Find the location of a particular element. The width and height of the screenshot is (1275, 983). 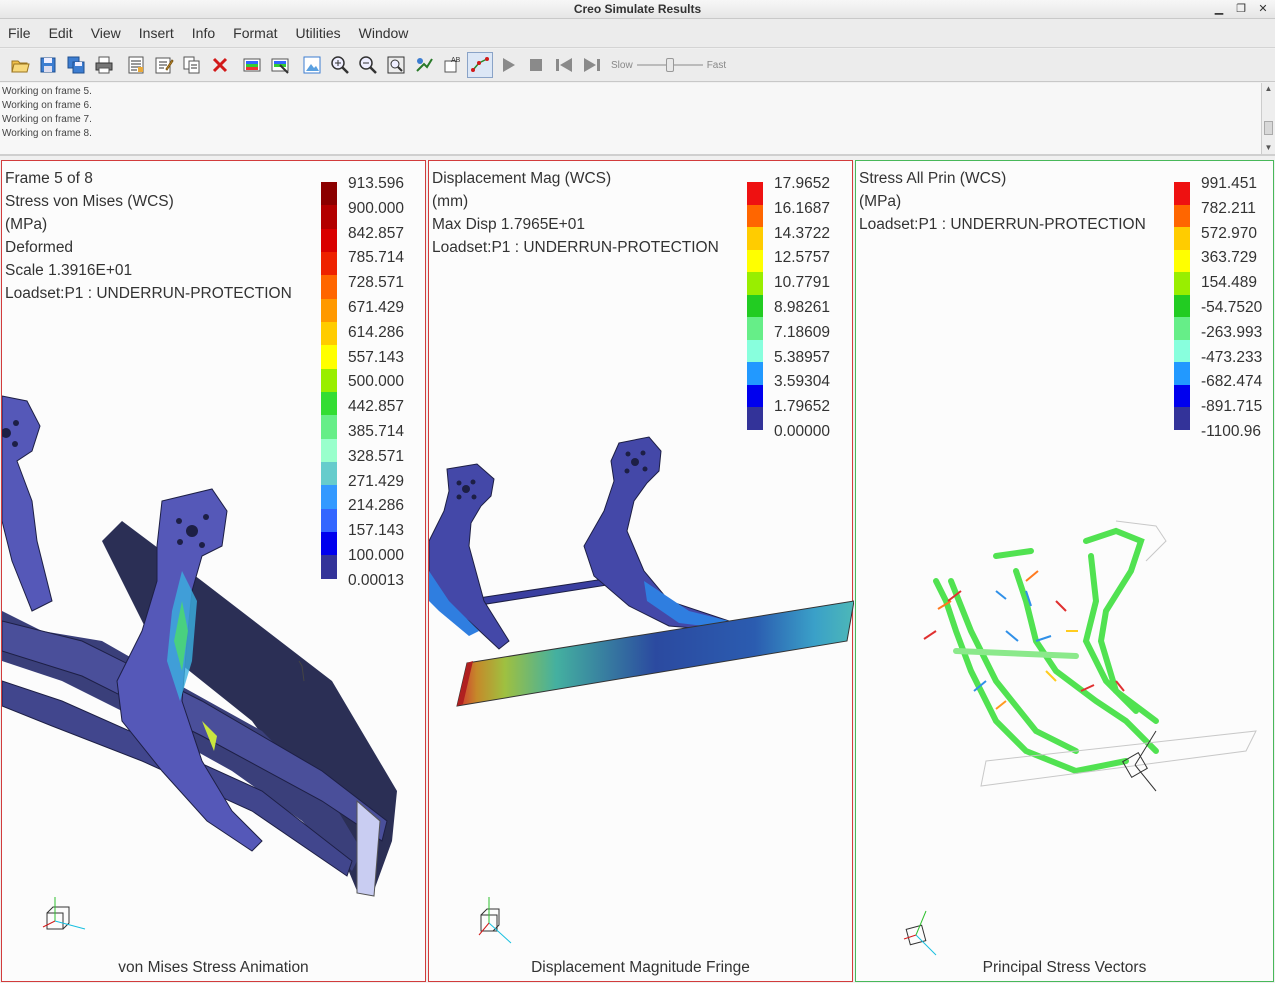

message-line: Working on frame 6. is located at coordinates (47, 105).